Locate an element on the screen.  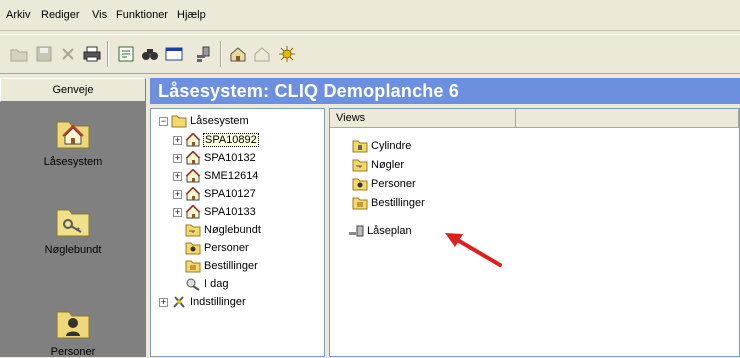
tree-label: Indstillinger is located at coordinates (218, 302).